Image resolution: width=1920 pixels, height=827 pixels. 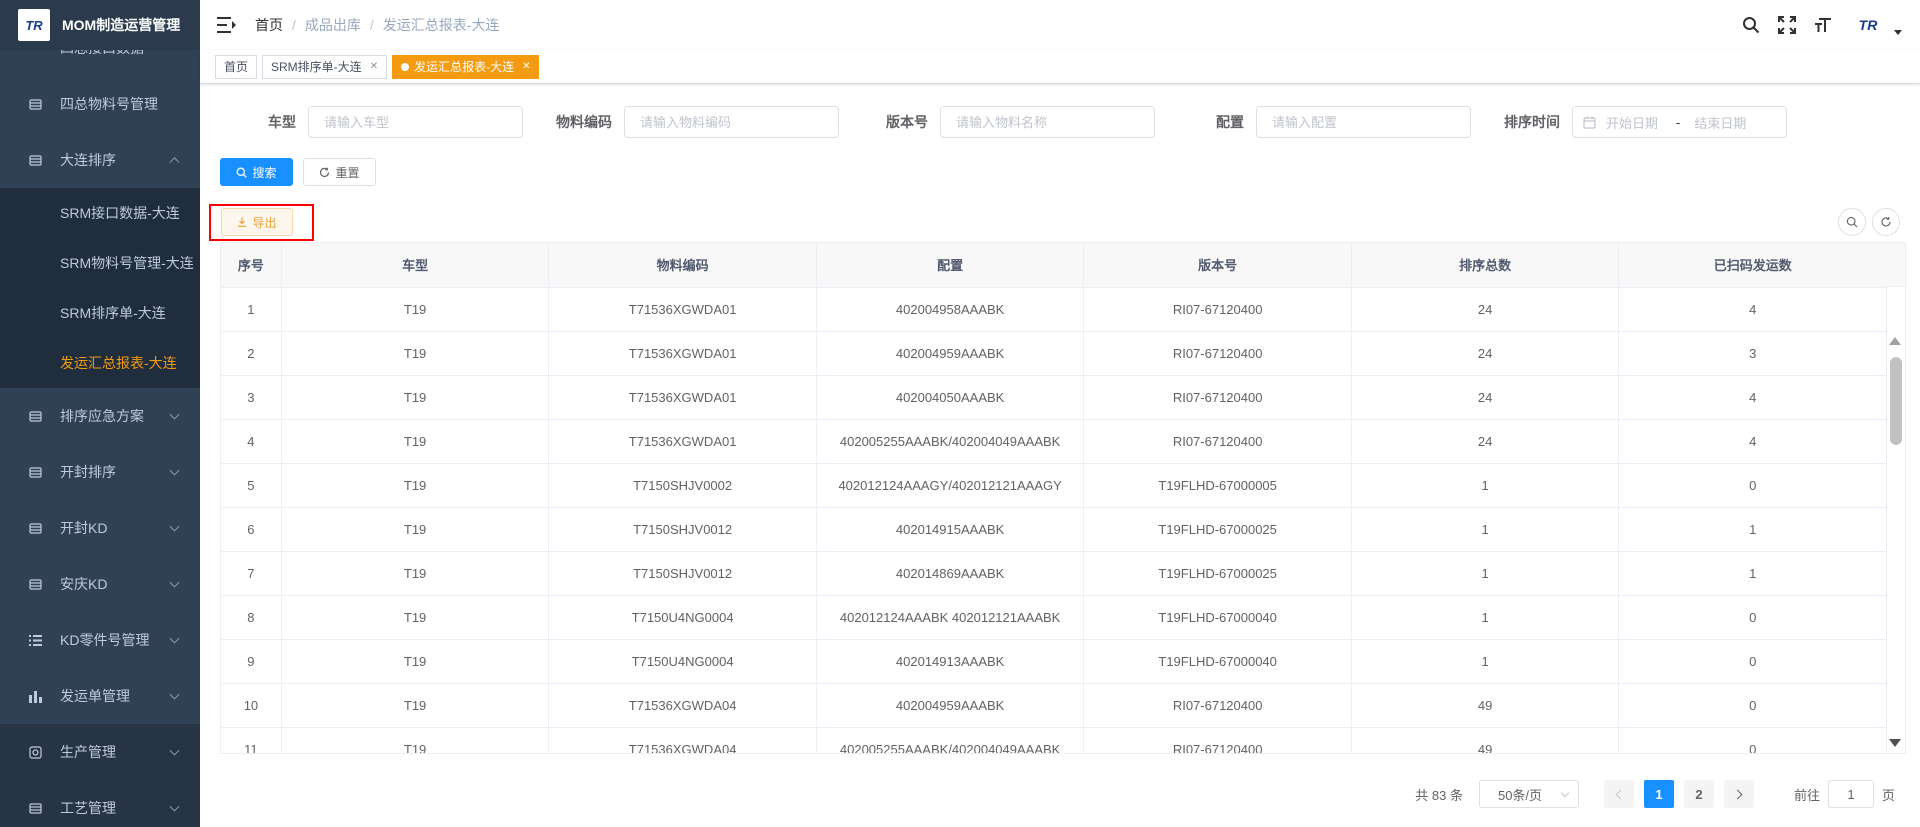 I want to click on page-size-select: 50条/页, so click(x=1528, y=794).